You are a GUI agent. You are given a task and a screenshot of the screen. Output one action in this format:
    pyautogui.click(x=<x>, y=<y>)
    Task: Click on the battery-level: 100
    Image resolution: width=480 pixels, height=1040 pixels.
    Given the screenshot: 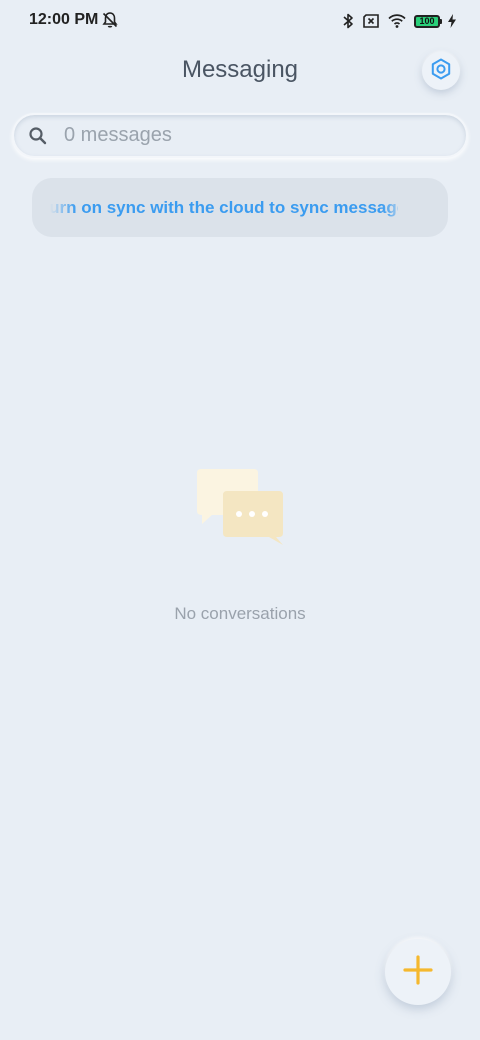 What is the action you would take?
    pyautogui.click(x=427, y=20)
    